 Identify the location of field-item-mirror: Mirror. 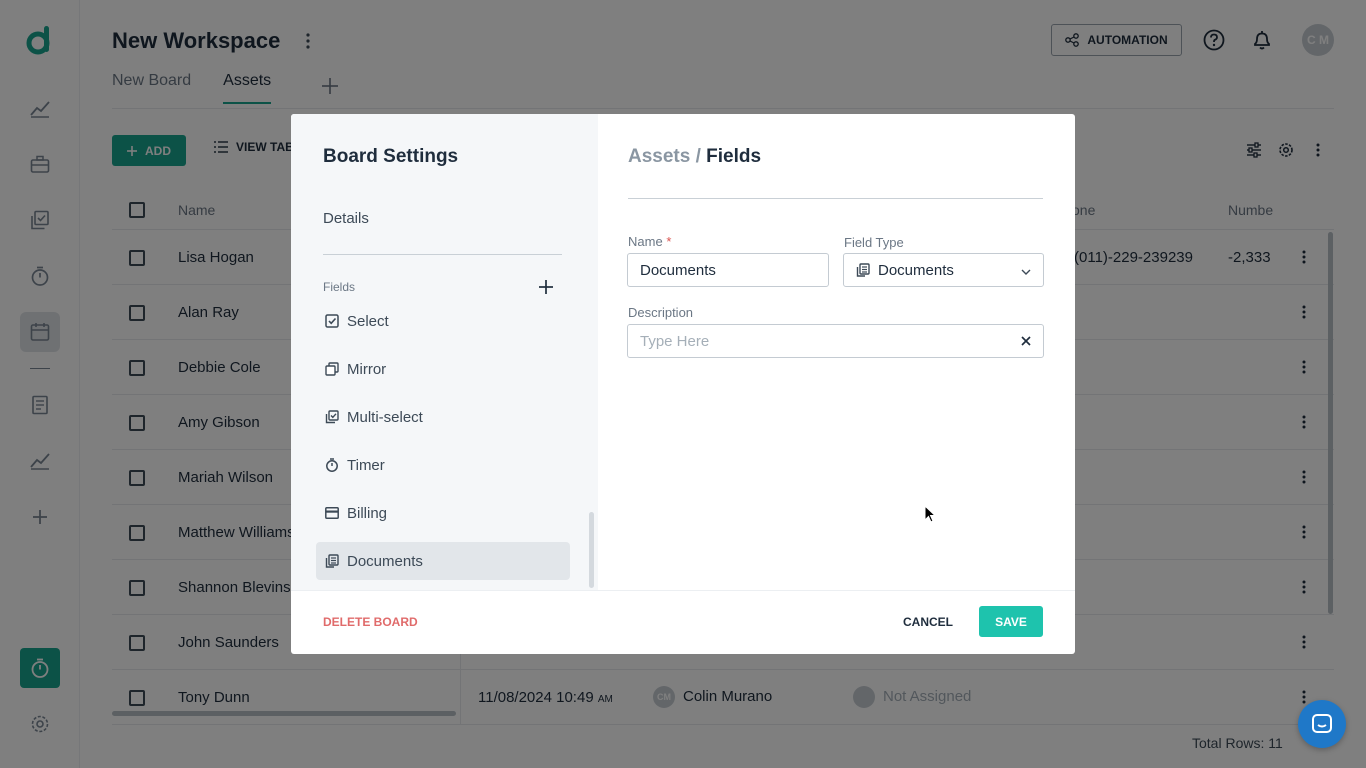
(443, 369).